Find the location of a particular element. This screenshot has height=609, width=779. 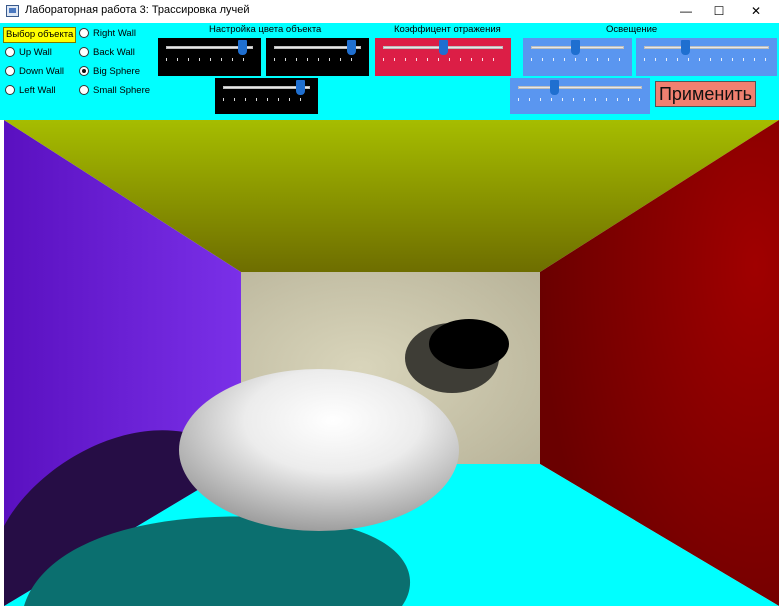

big-sphere is located at coordinates (319, 450).